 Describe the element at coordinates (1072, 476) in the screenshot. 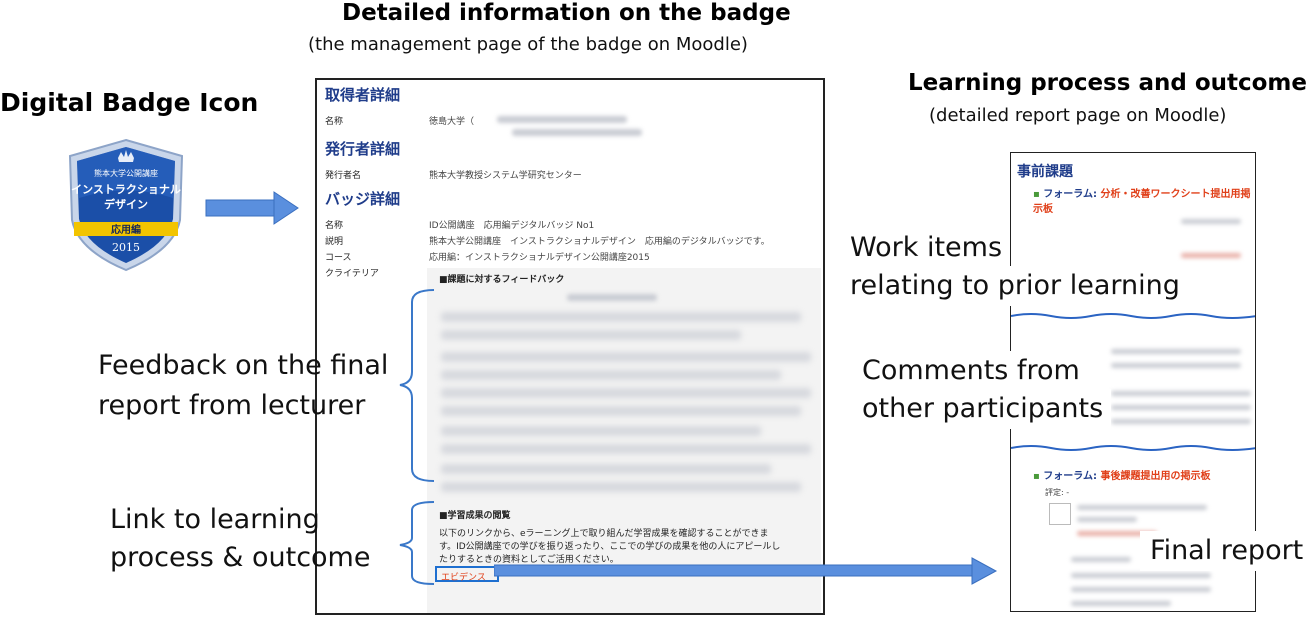

I see `forum2-prefix: フォーラム:` at that location.